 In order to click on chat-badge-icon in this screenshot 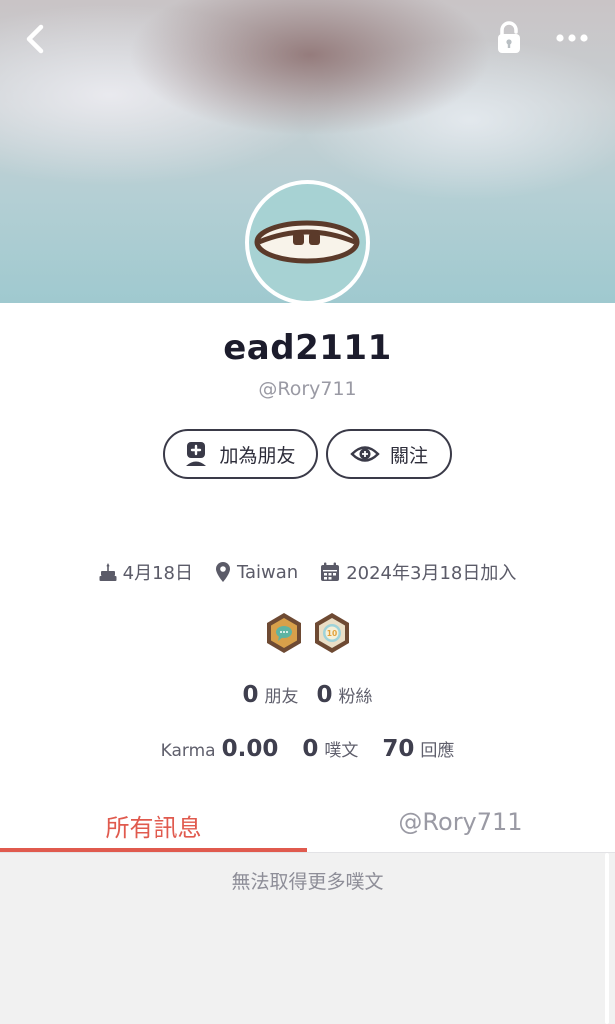, I will do `click(284, 633)`.